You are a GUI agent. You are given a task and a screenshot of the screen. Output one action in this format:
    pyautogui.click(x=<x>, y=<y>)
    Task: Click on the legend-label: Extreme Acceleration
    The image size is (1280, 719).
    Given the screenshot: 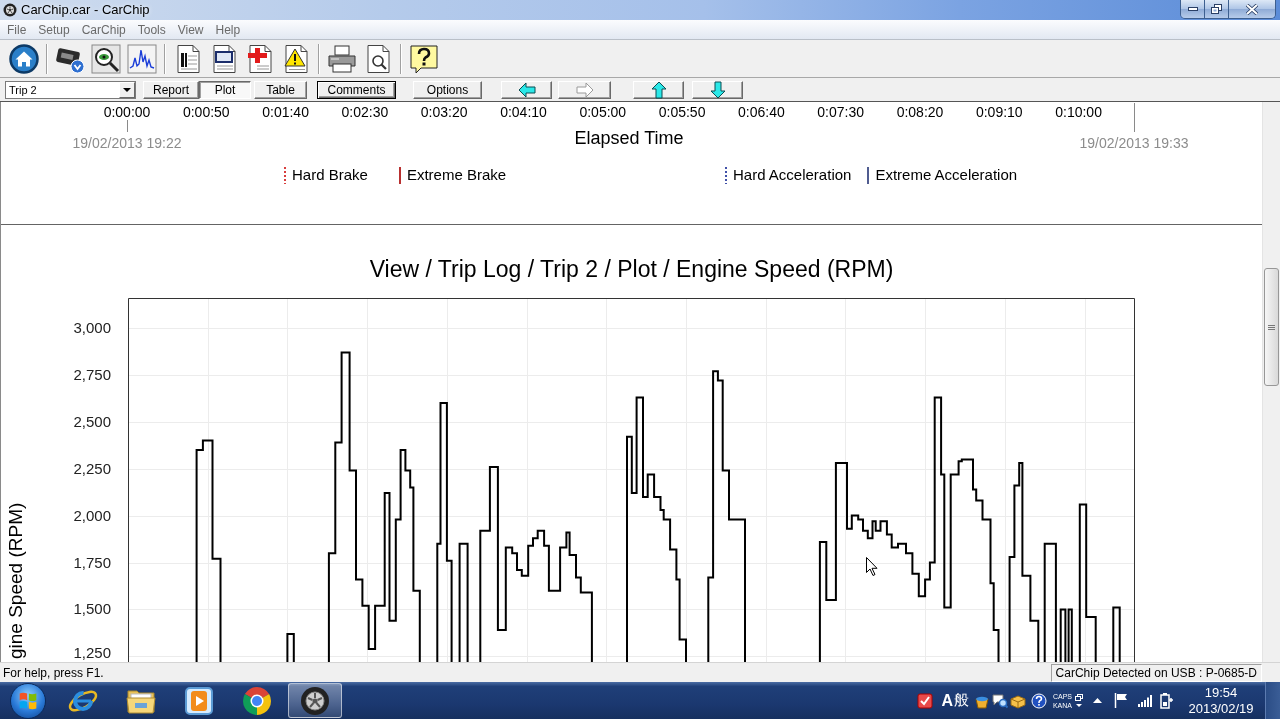 What is the action you would take?
    pyautogui.click(x=946, y=174)
    